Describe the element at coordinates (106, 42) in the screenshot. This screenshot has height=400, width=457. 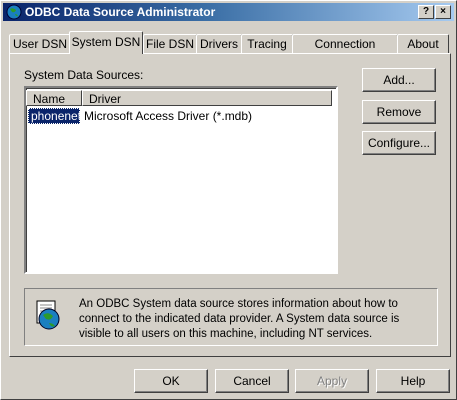
I see `tab-system-dsn: System DSN` at that location.